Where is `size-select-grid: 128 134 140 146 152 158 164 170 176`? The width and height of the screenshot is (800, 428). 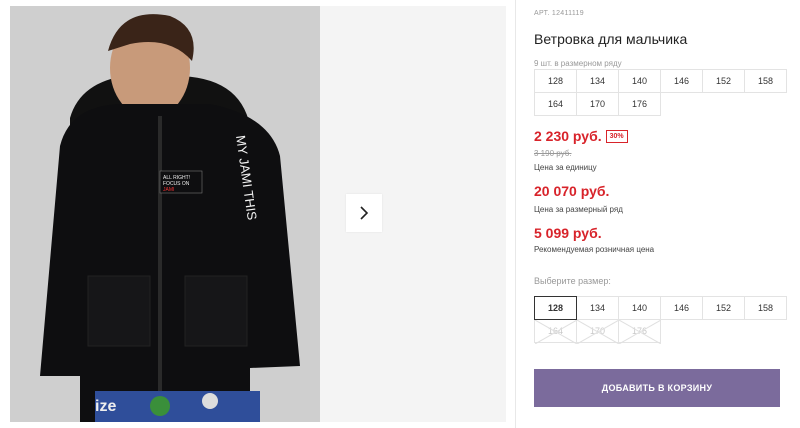
size-select-grid: 128 134 140 146 152 158 164 170 176 is located at coordinates (660, 320).